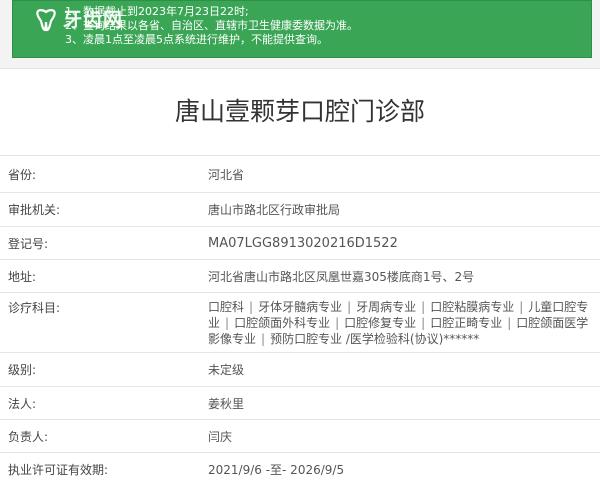  Describe the element at coordinates (380, 323) in the screenshot. I see `subject-item: 口腔修复专业` at that location.